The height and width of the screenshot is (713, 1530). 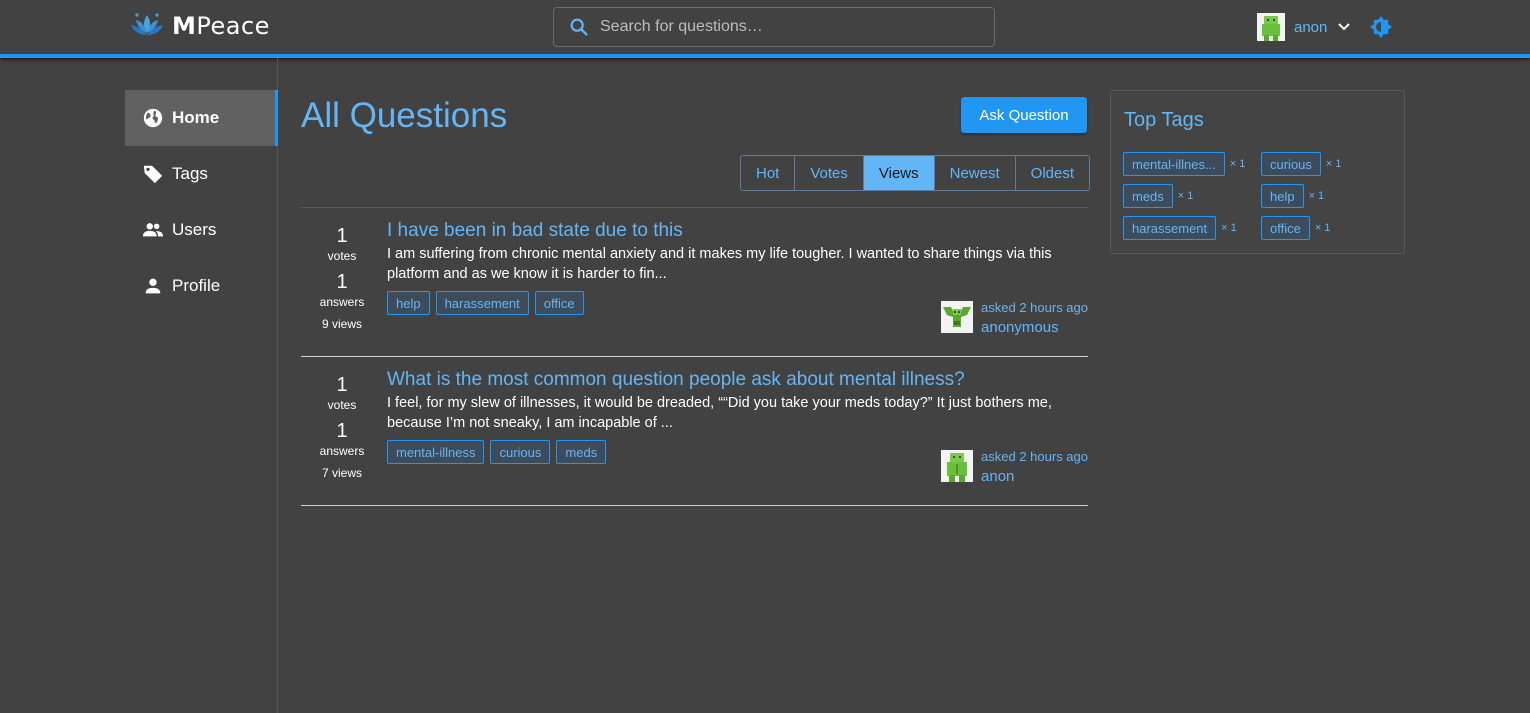 What do you see at coordinates (196, 285) in the screenshot?
I see `sidebar-item-label: Profile` at bounding box center [196, 285].